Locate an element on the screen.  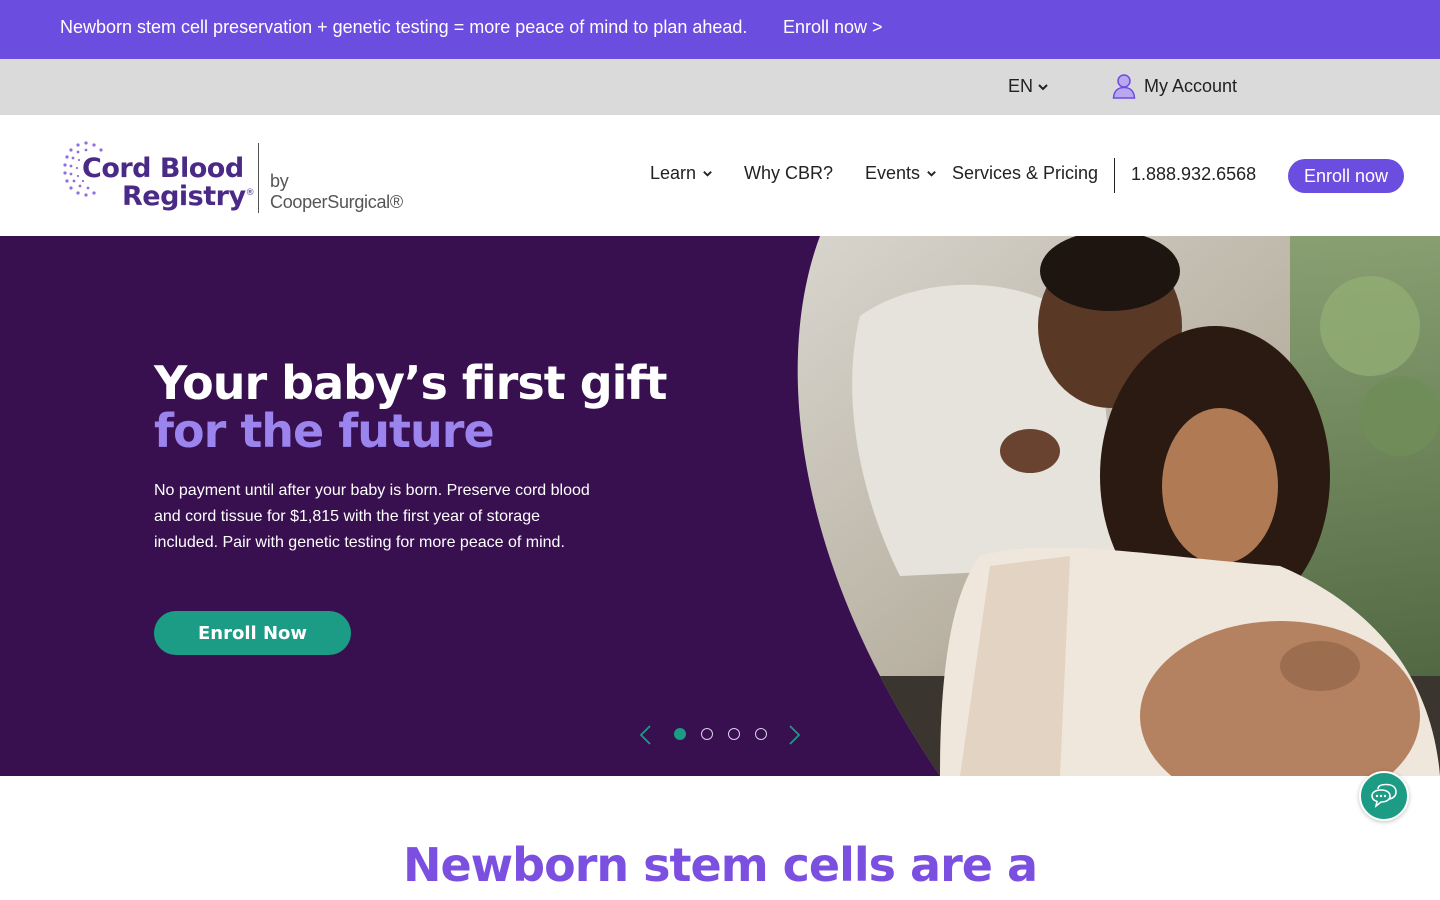
section-heading: Newborn stem cells are a is located at coordinates (720, 865).